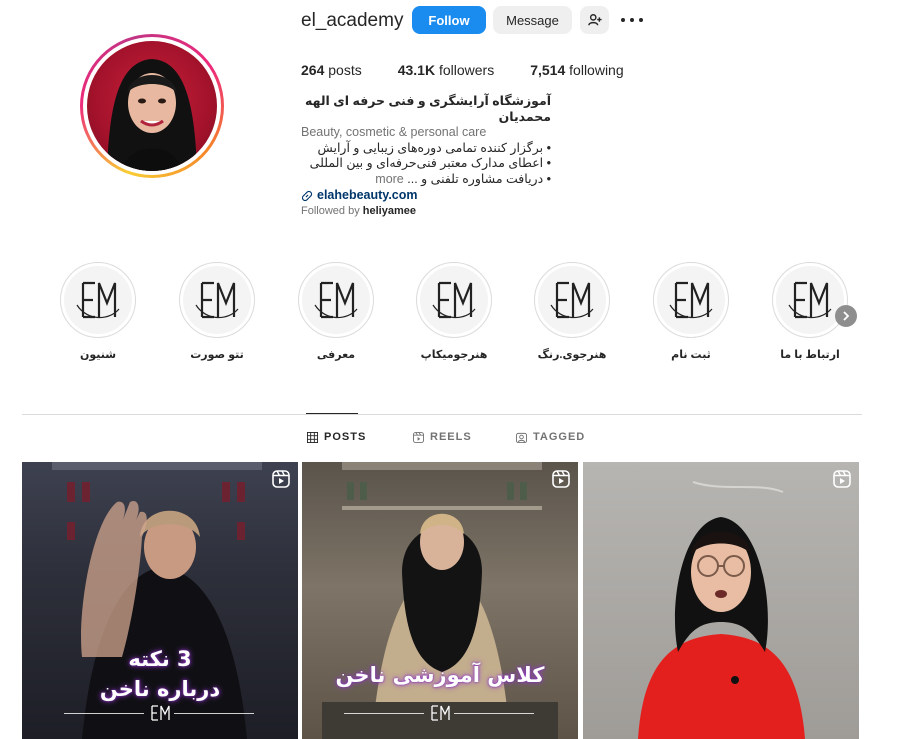 Image resolution: width=908 pixels, height=739 pixels. Describe the element at coordinates (550, 437) in the screenshot. I see `tab-tagged: TAGGED` at that location.